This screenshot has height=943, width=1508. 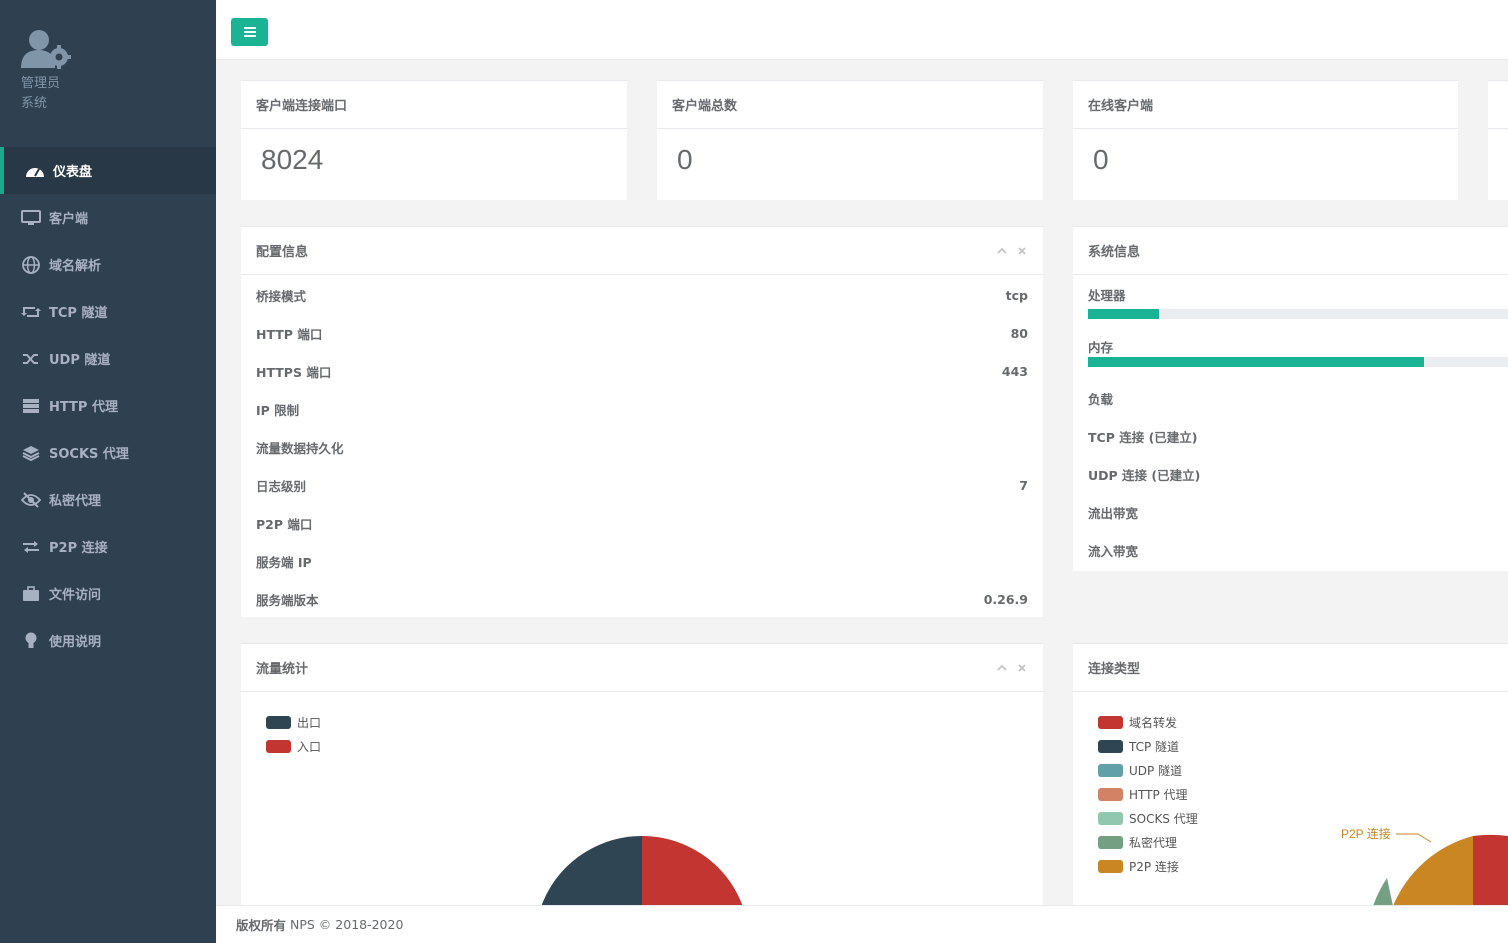 What do you see at coordinates (347, 924) in the screenshot?
I see `footer-text: NPS © 2018-2020` at bounding box center [347, 924].